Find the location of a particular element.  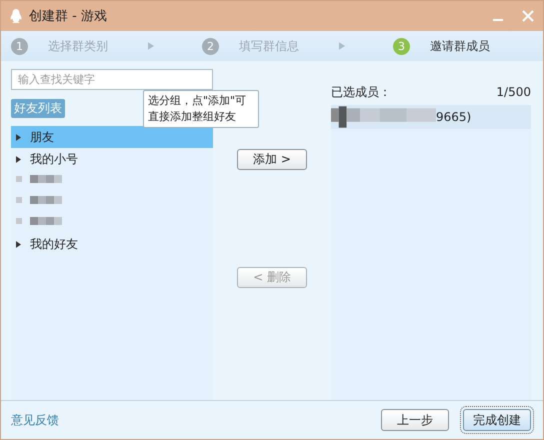

group-item: 我的好友 is located at coordinates (112, 244).